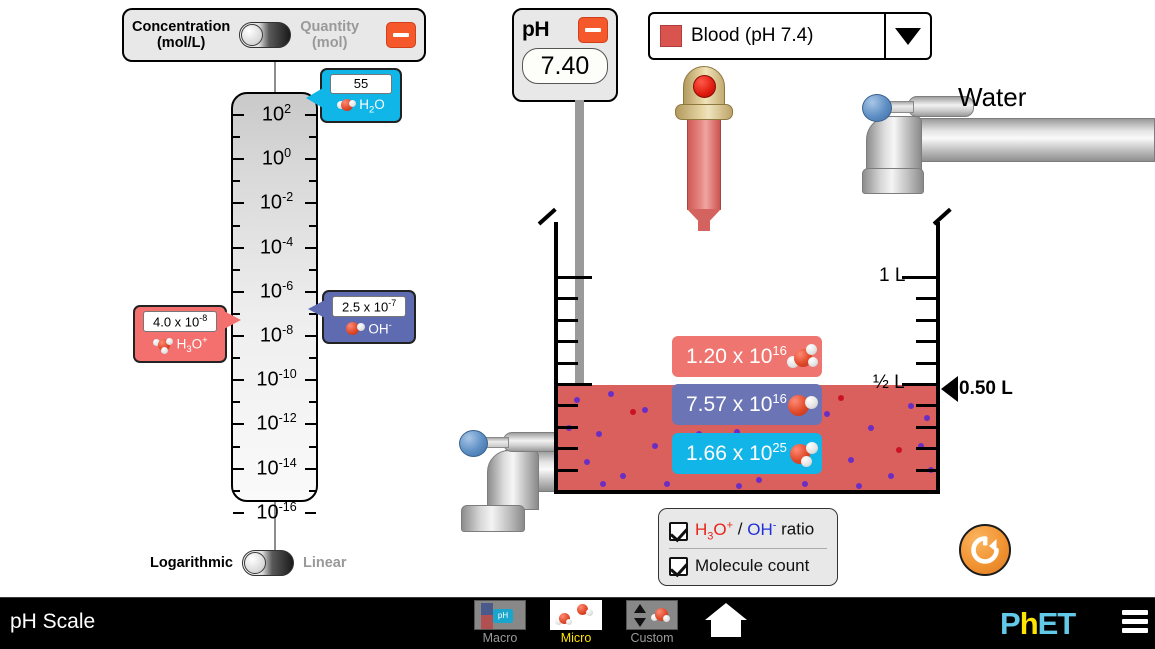 Image resolution: width=1155 pixels, height=649 pixels. Describe the element at coordinates (276, 158) in the screenshot. I see `graph-tick-label: 100` at that location.